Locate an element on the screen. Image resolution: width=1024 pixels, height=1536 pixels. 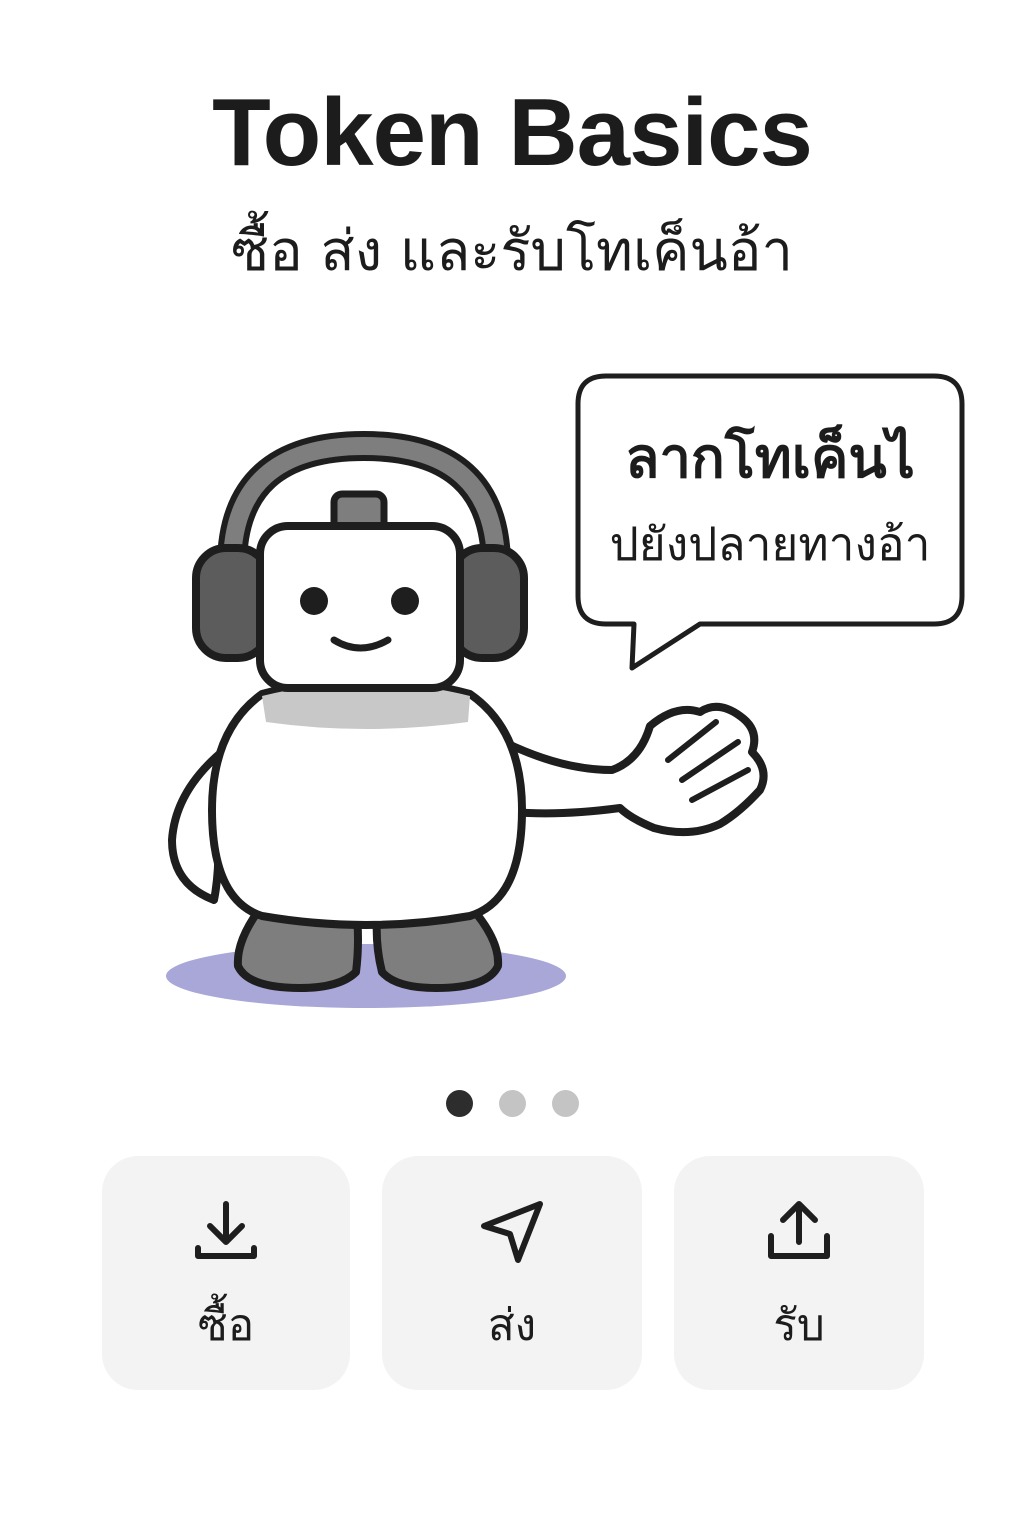
action-buttons: ซื้อ ส่ง รับ is located at coordinates (513, 1273).